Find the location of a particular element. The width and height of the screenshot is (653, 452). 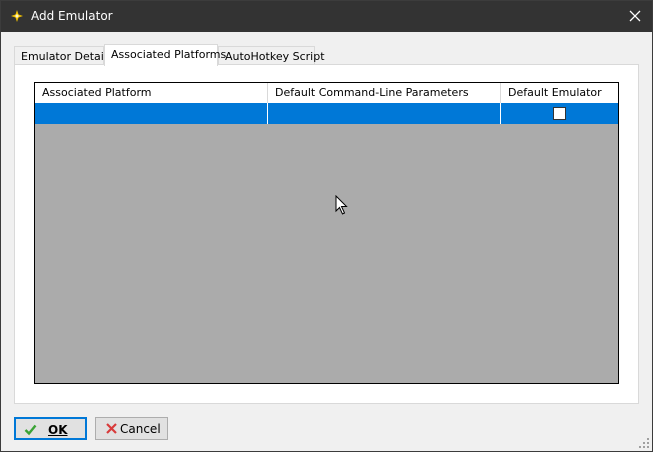

tab-associated-platforms: Associated Platforms is located at coordinates (165, 55).